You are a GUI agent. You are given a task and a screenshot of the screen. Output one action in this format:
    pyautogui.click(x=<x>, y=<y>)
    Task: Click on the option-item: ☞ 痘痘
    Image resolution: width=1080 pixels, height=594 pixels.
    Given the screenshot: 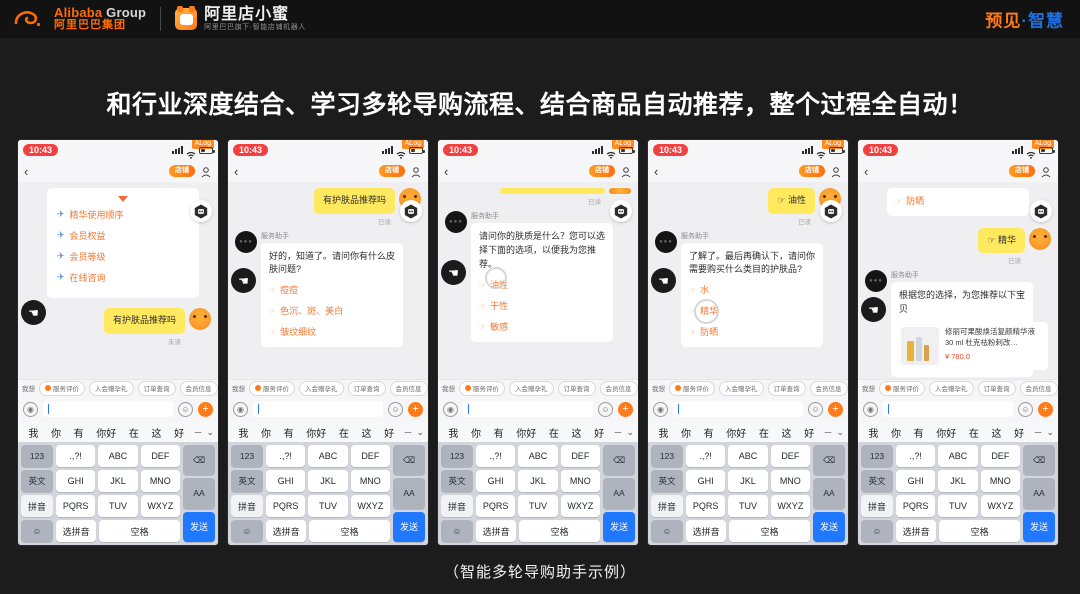 What is the action you would take?
    pyautogui.click(x=332, y=291)
    